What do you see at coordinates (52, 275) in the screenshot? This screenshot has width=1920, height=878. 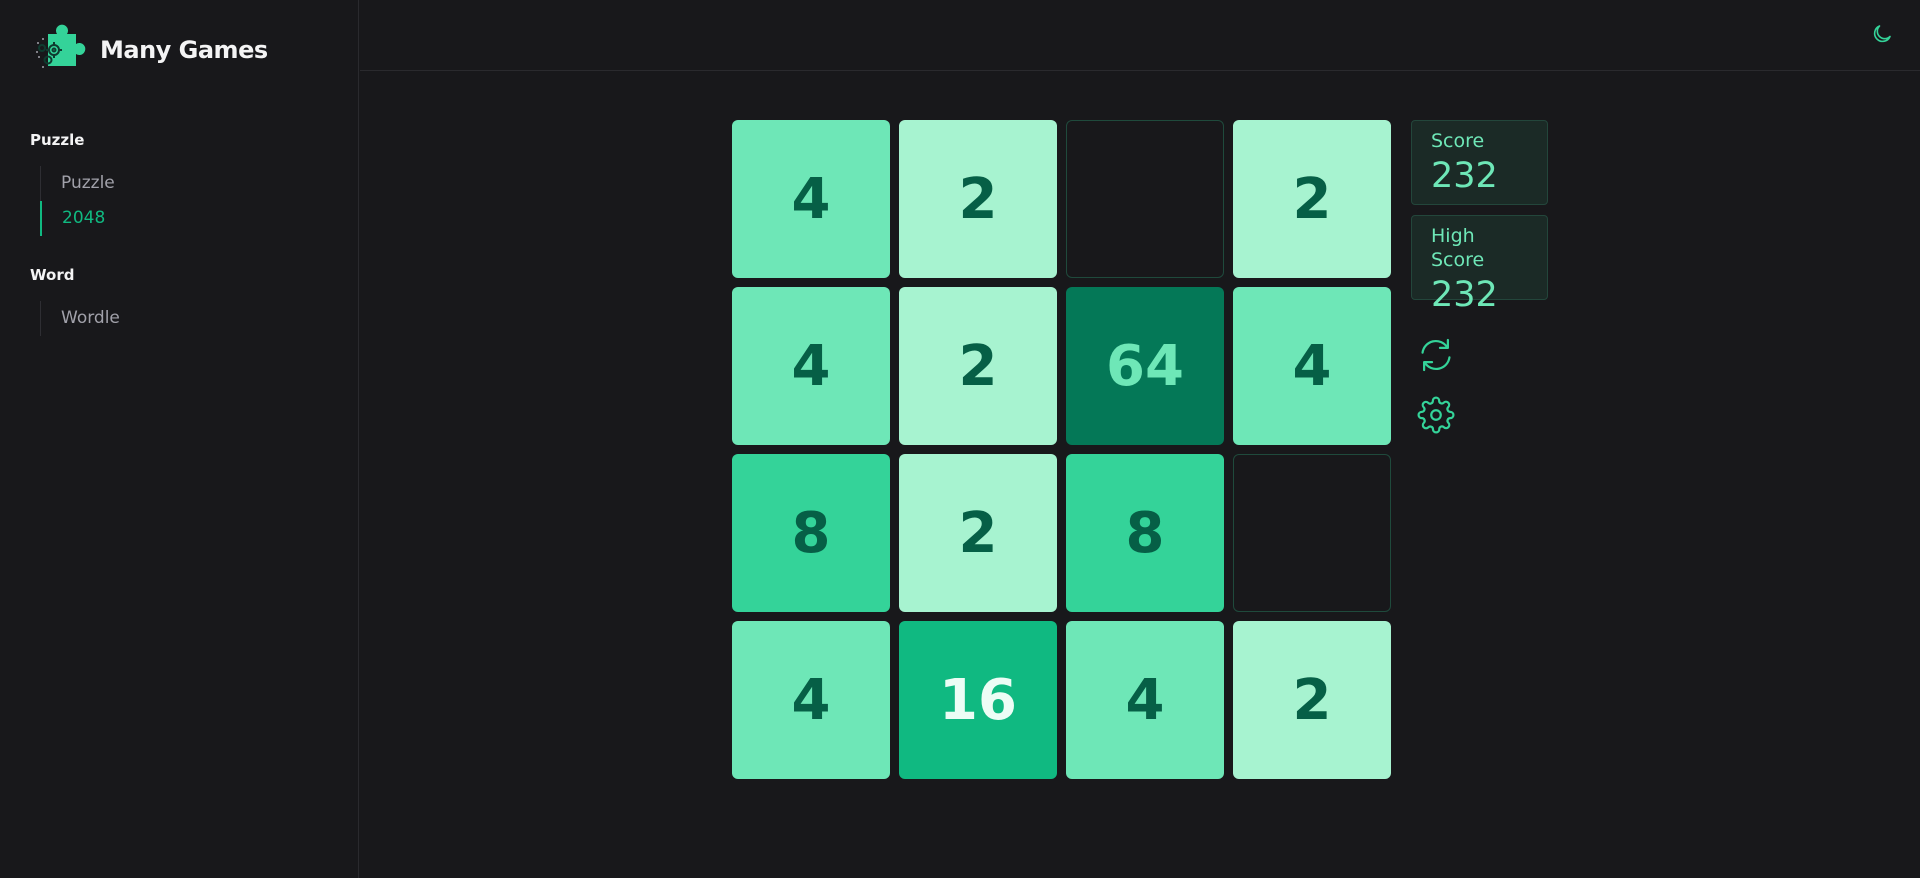 I see `nav-section-word: Word` at bounding box center [52, 275].